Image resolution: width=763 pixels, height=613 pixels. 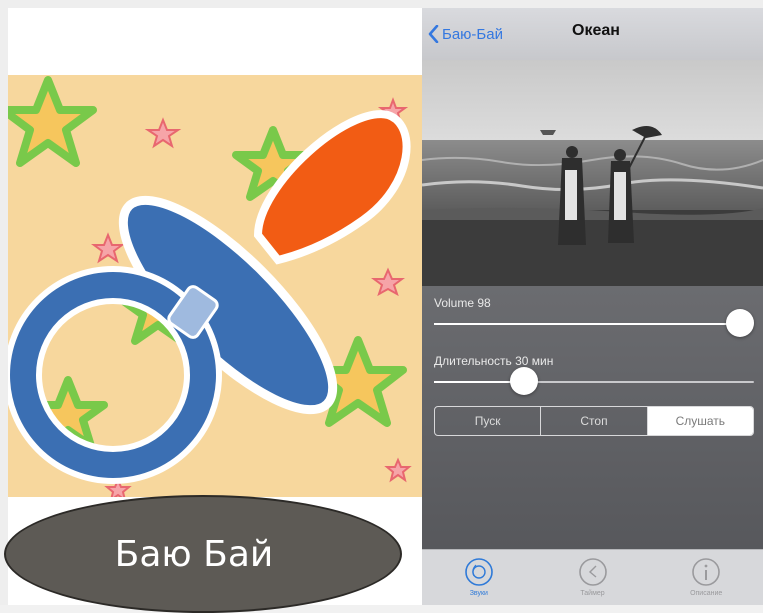 What do you see at coordinates (706, 572) in the screenshot?
I see `info-icon` at bounding box center [706, 572].